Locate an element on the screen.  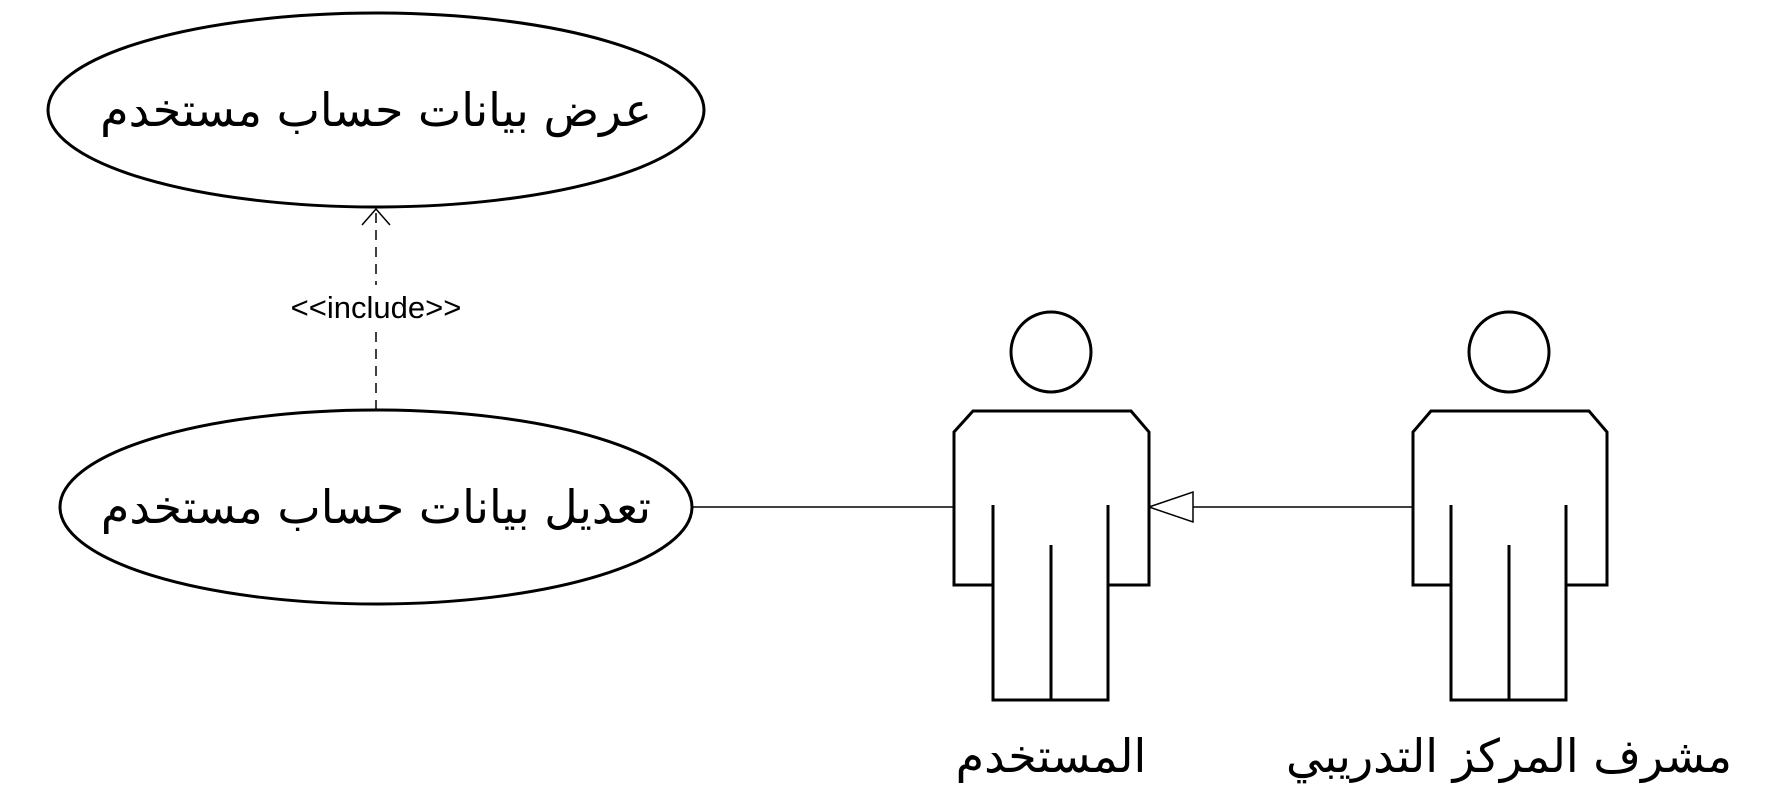
actor-training-supervisor: مشرف المركز التدريبي is located at coordinates (1509, 547).